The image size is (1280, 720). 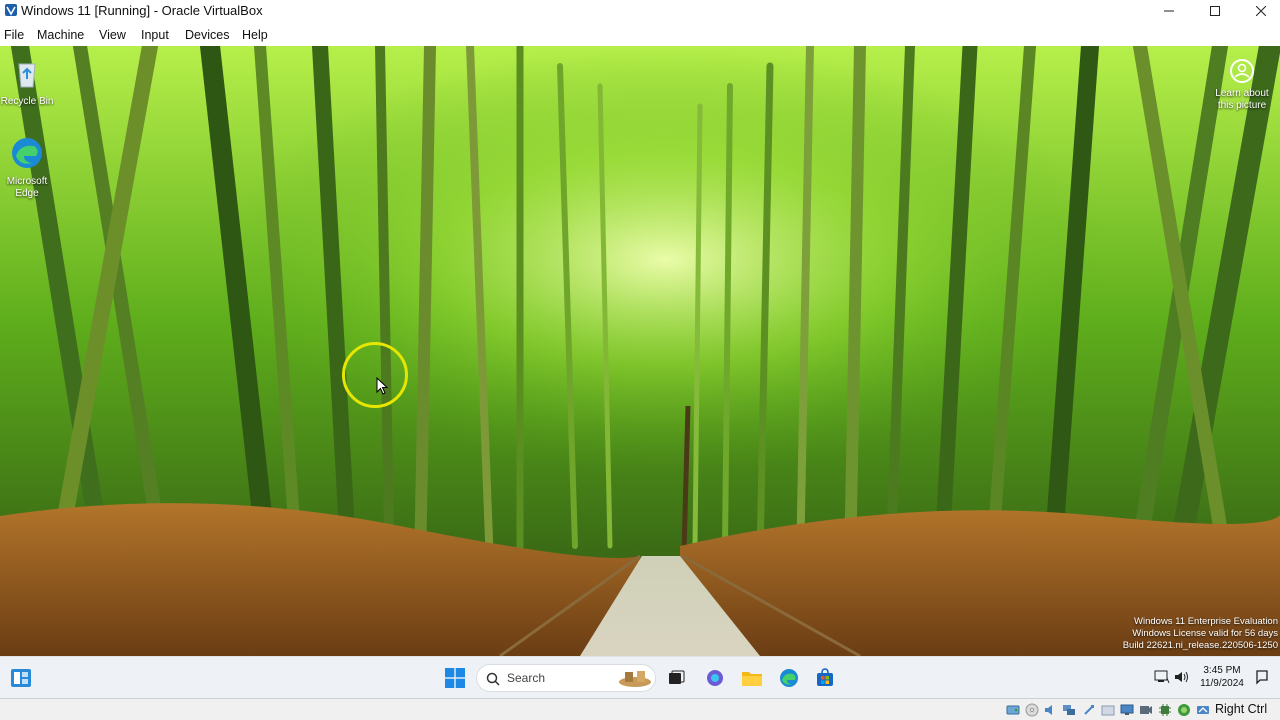 I want to click on copilot-button, so click(x=715, y=678).